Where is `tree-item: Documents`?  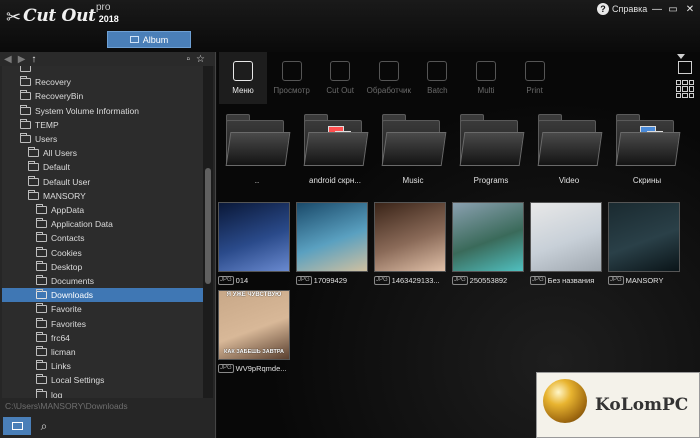
tree-item: Documents is located at coordinates (65, 281).